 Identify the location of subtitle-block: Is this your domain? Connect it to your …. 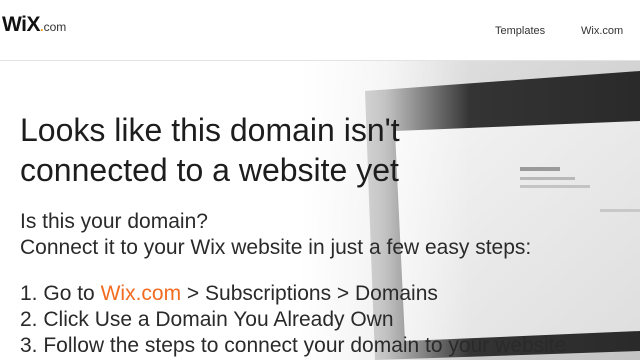
(325, 235).